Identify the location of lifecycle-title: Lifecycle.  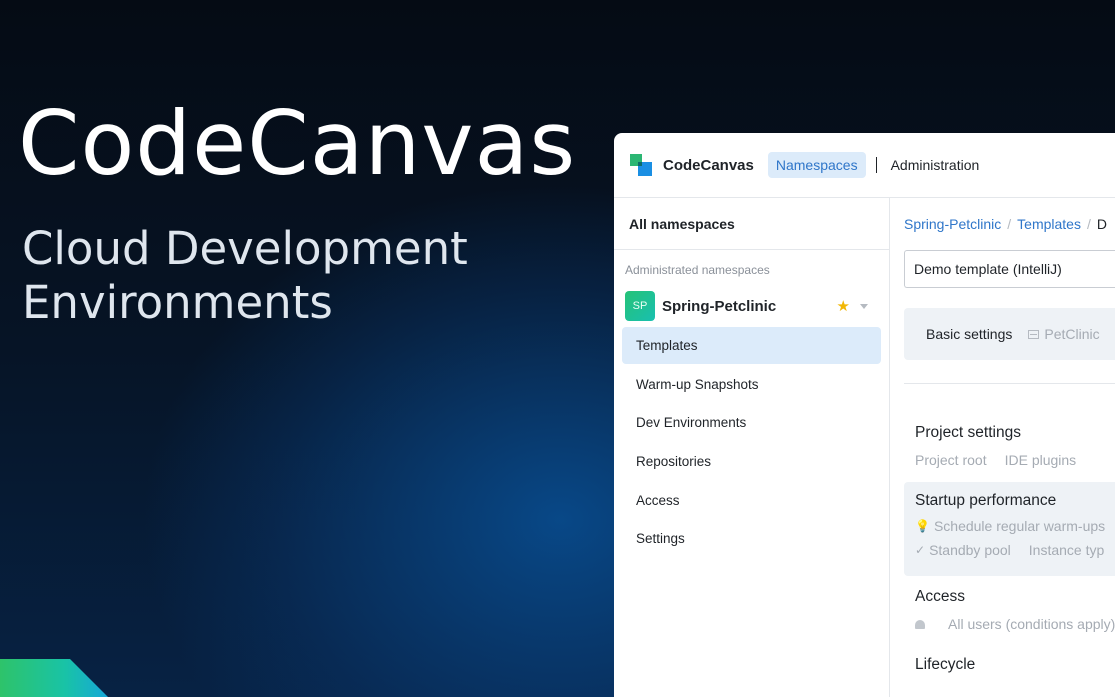
(945, 664).